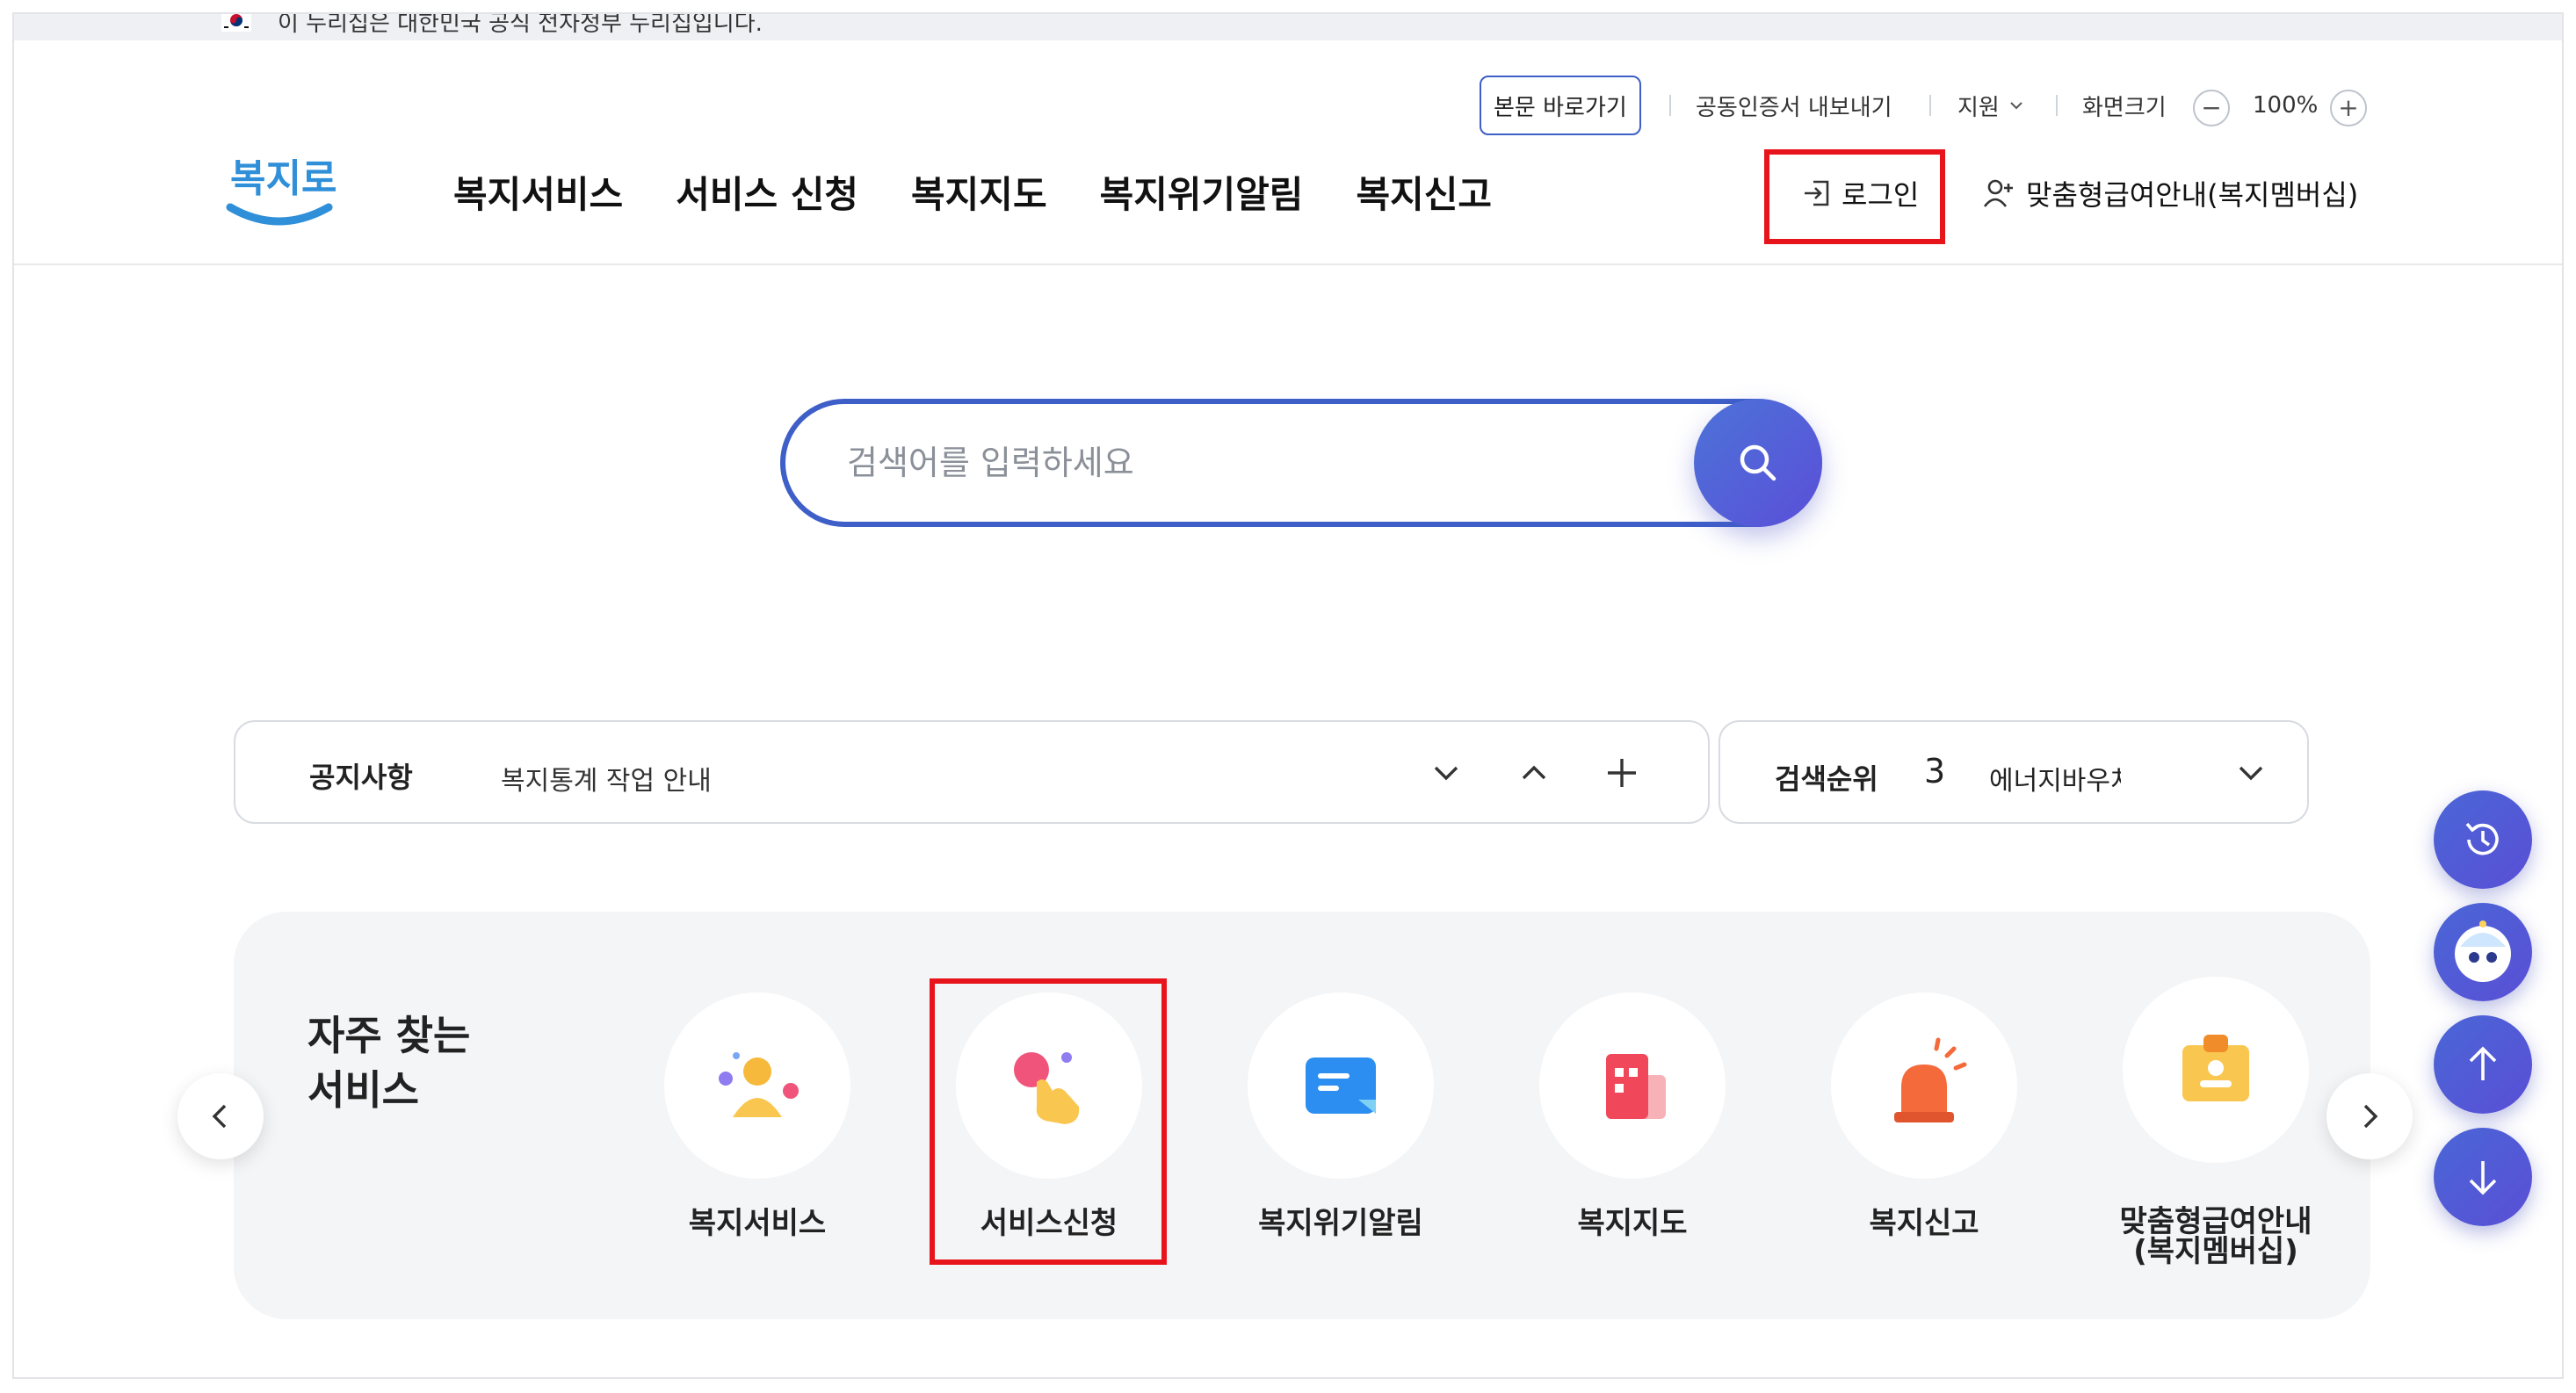  I want to click on search-icon, so click(1758, 462).